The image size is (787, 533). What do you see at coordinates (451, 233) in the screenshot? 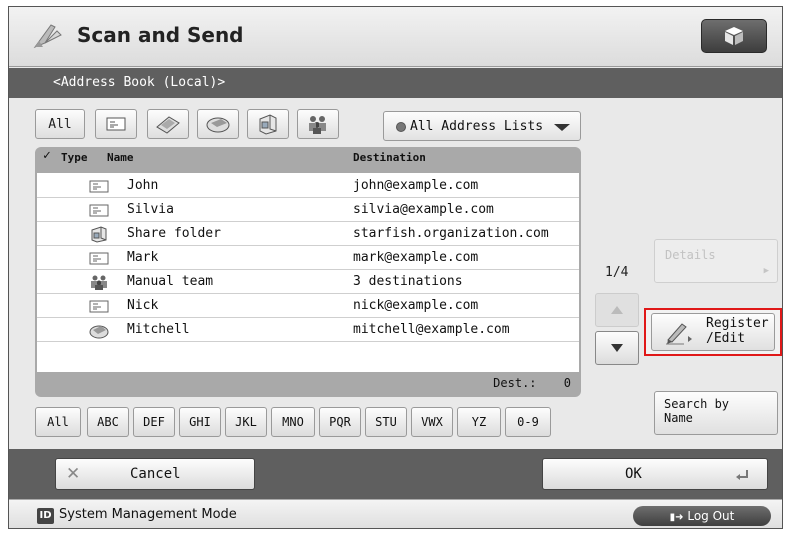
I see `row-destination: starfish.organization.com` at bounding box center [451, 233].